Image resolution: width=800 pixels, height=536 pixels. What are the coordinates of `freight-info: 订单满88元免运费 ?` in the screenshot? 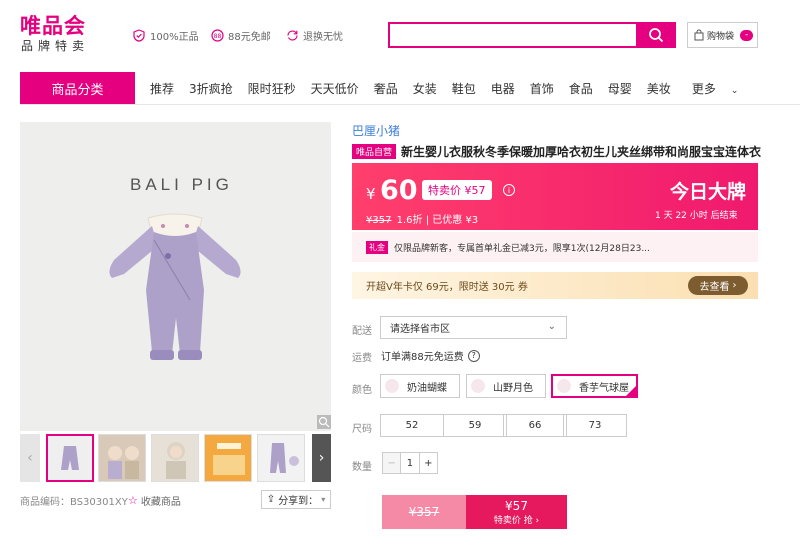 It's located at (430, 355).